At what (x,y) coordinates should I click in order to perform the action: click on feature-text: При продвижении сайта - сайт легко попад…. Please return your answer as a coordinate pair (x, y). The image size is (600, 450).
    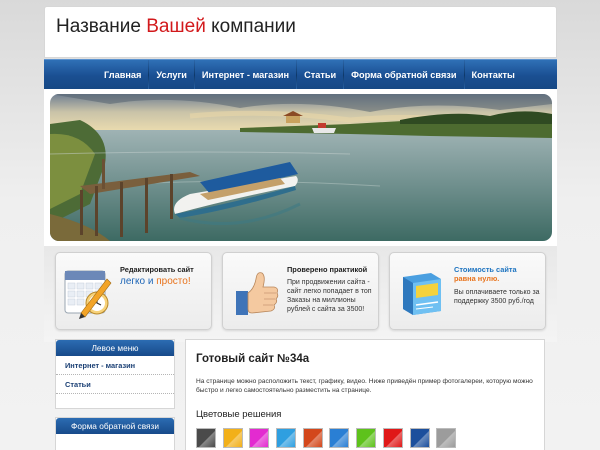
    Looking at the image, I should click on (329, 296).